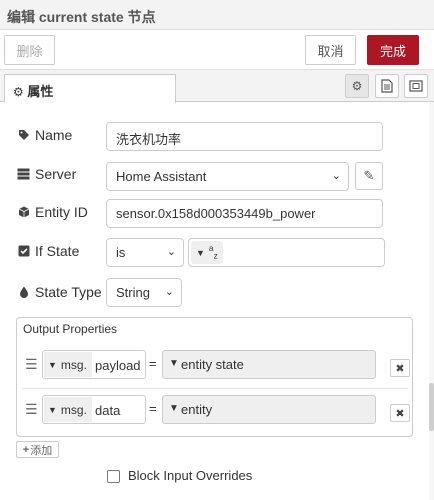  What do you see at coordinates (41, 450) in the screenshot?
I see `add-property-label: 添加` at bounding box center [41, 450].